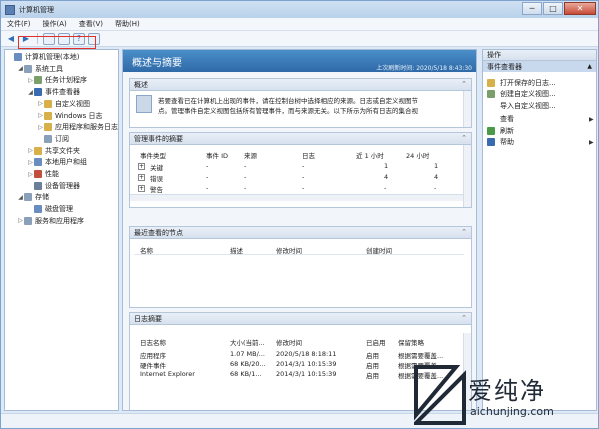  What do you see at coordinates (62, 92) in the screenshot?
I see `tree-item-label: 事件查看器` at bounding box center [62, 92].